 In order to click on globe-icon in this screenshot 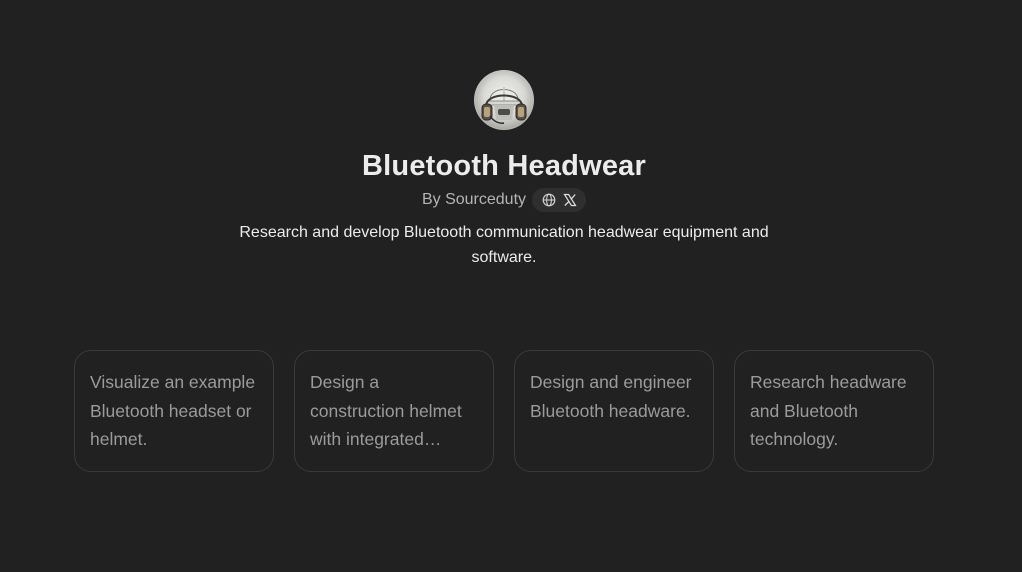, I will do `click(548, 200)`.